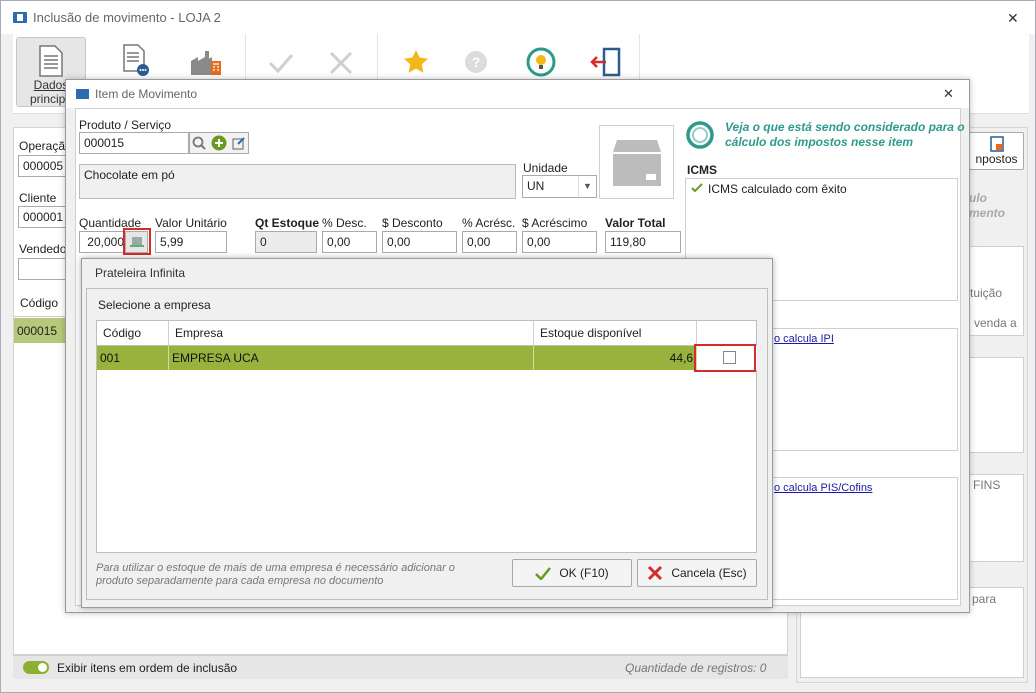  I want to click on edit-icon, so click(239, 143).